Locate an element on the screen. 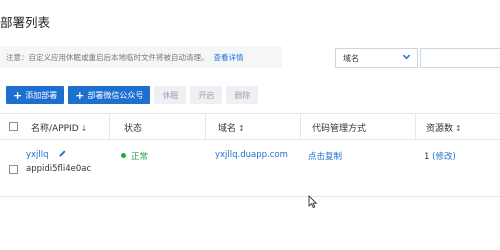 Image resolution: width=500 pixels, height=250 pixels. row-checkbox is located at coordinates (13, 169).